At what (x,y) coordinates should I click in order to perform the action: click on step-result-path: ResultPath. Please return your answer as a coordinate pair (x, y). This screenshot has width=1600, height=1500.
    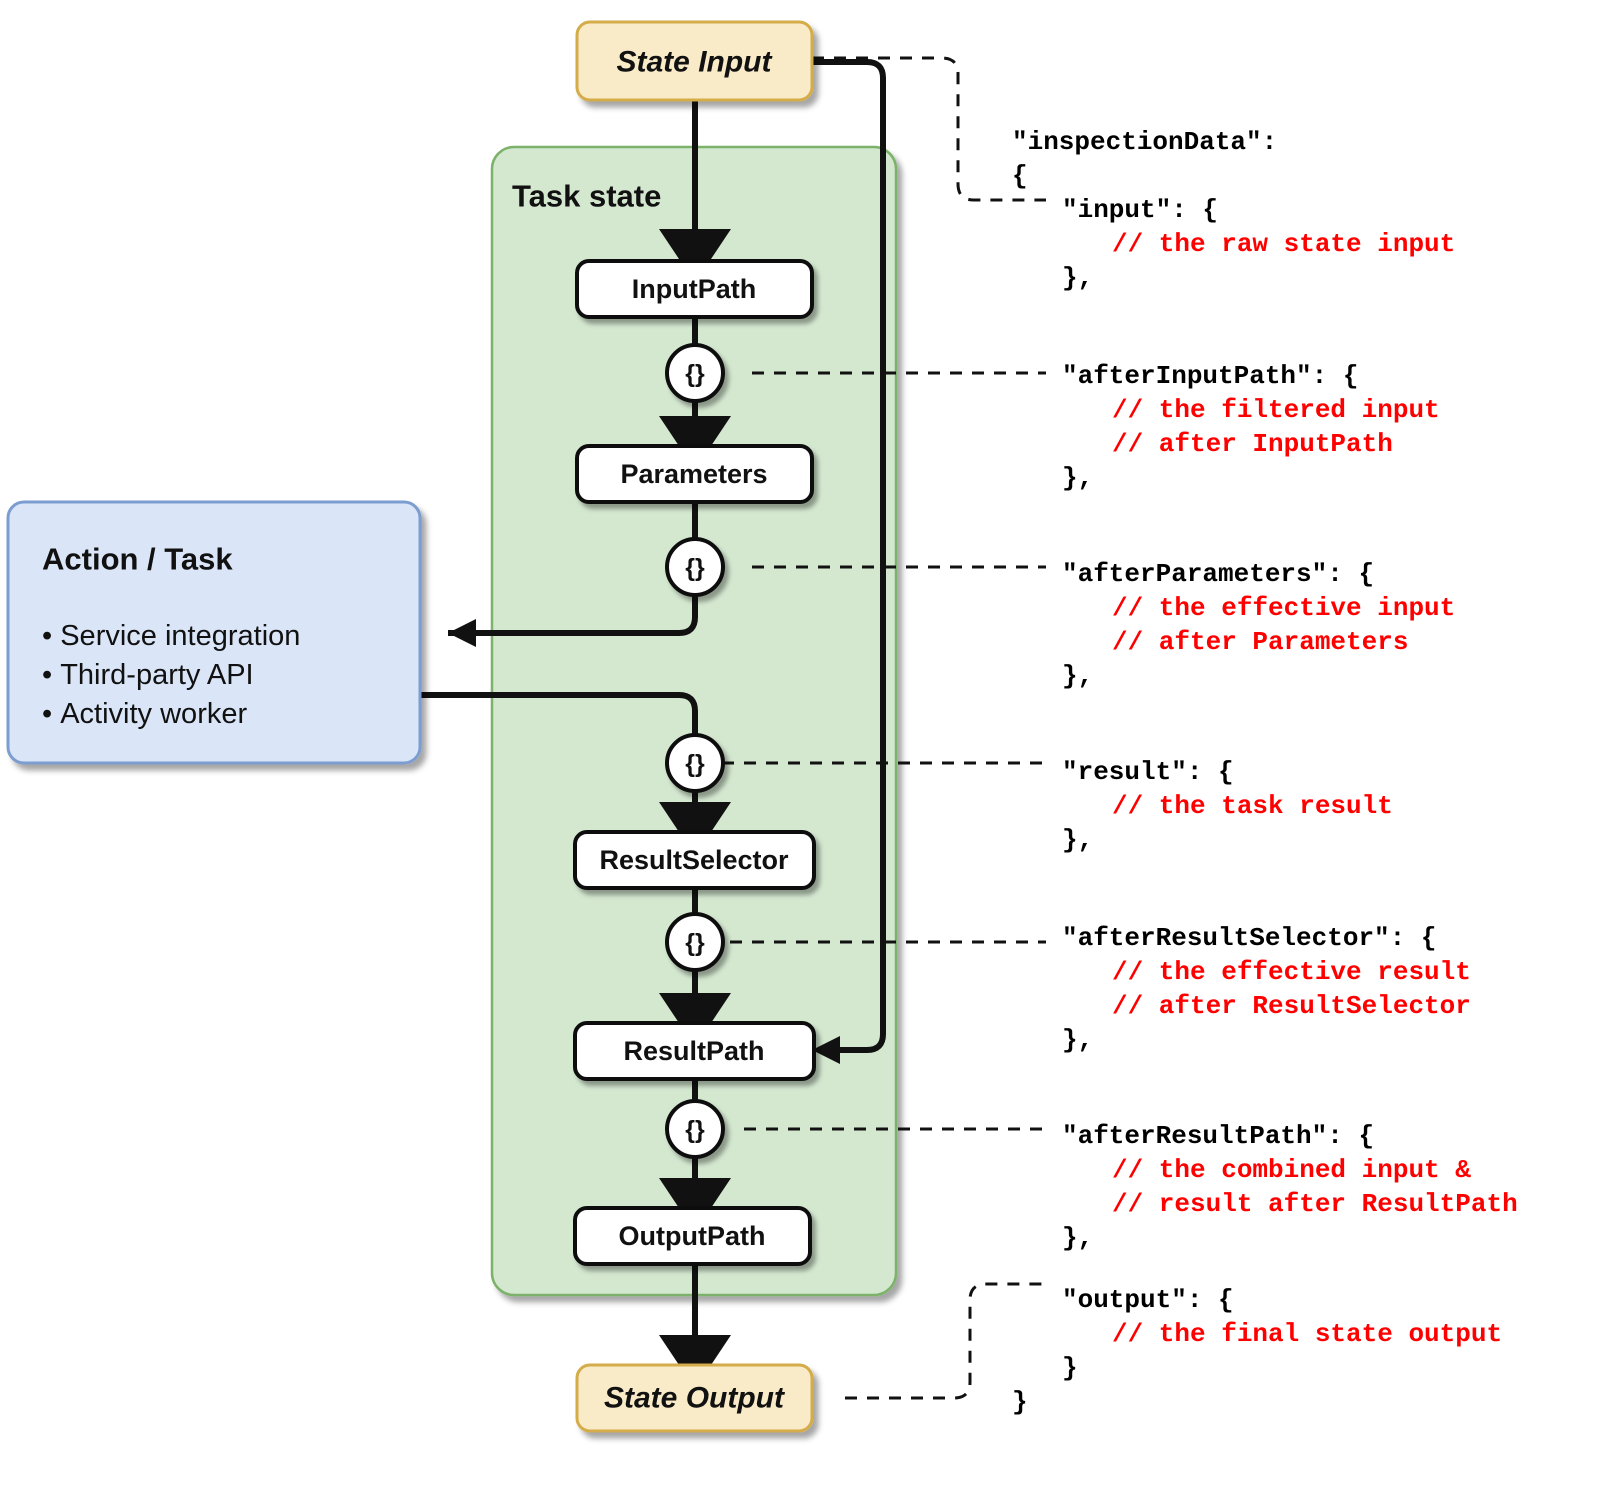
    Looking at the image, I should click on (694, 1051).